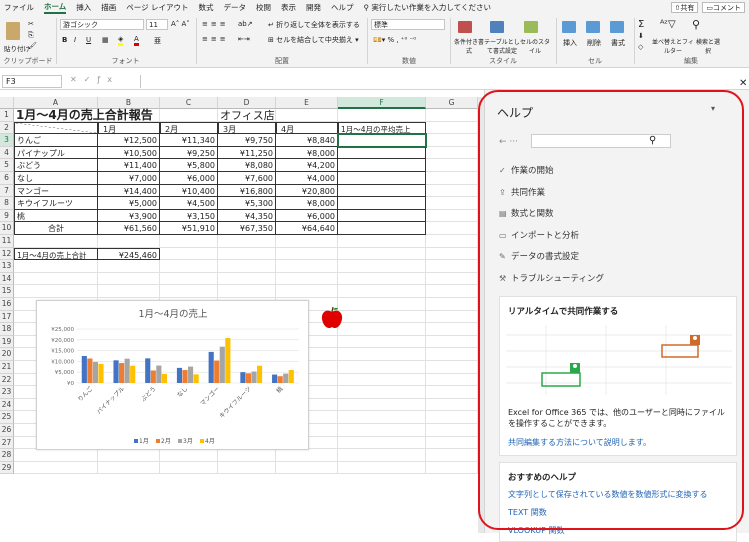 The height and width of the screenshot is (542, 749). What do you see at coordinates (129, 228) in the screenshot?
I see `cell-B10: ¥61,560` at bounding box center [129, 228].